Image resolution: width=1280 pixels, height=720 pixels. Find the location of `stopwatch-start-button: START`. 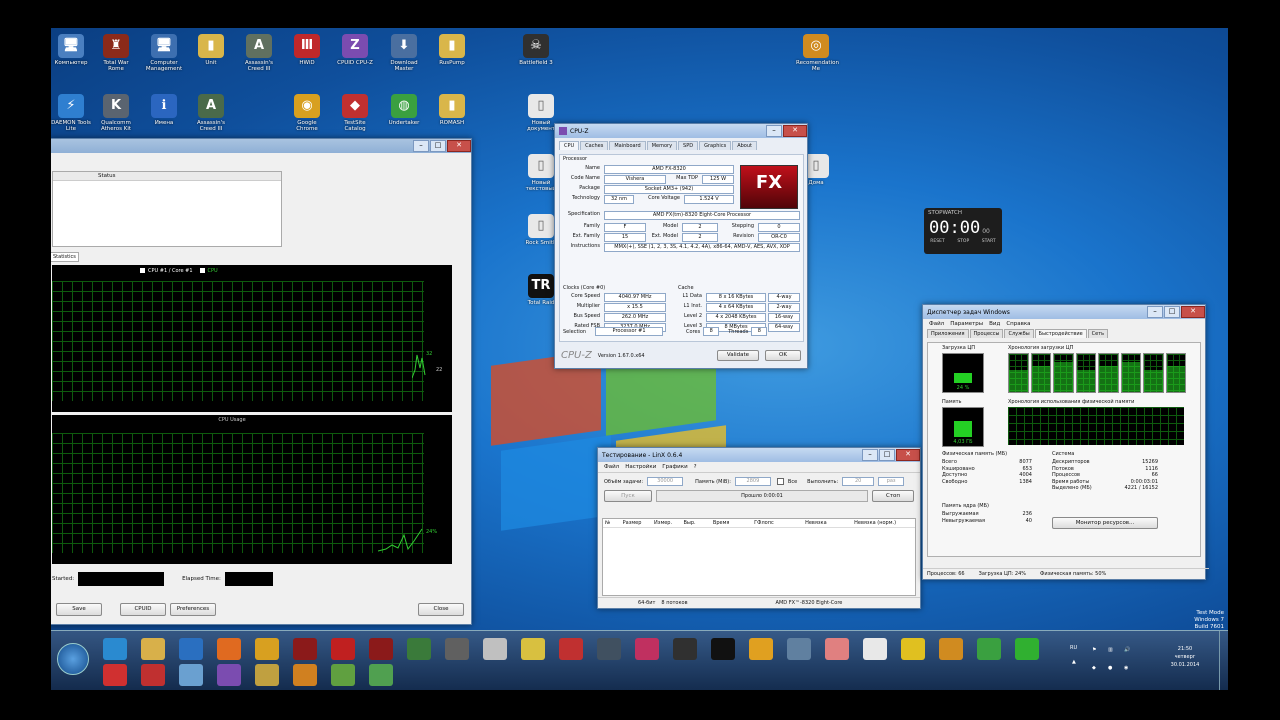

stopwatch-start-button: START is located at coordinates (989, 241).